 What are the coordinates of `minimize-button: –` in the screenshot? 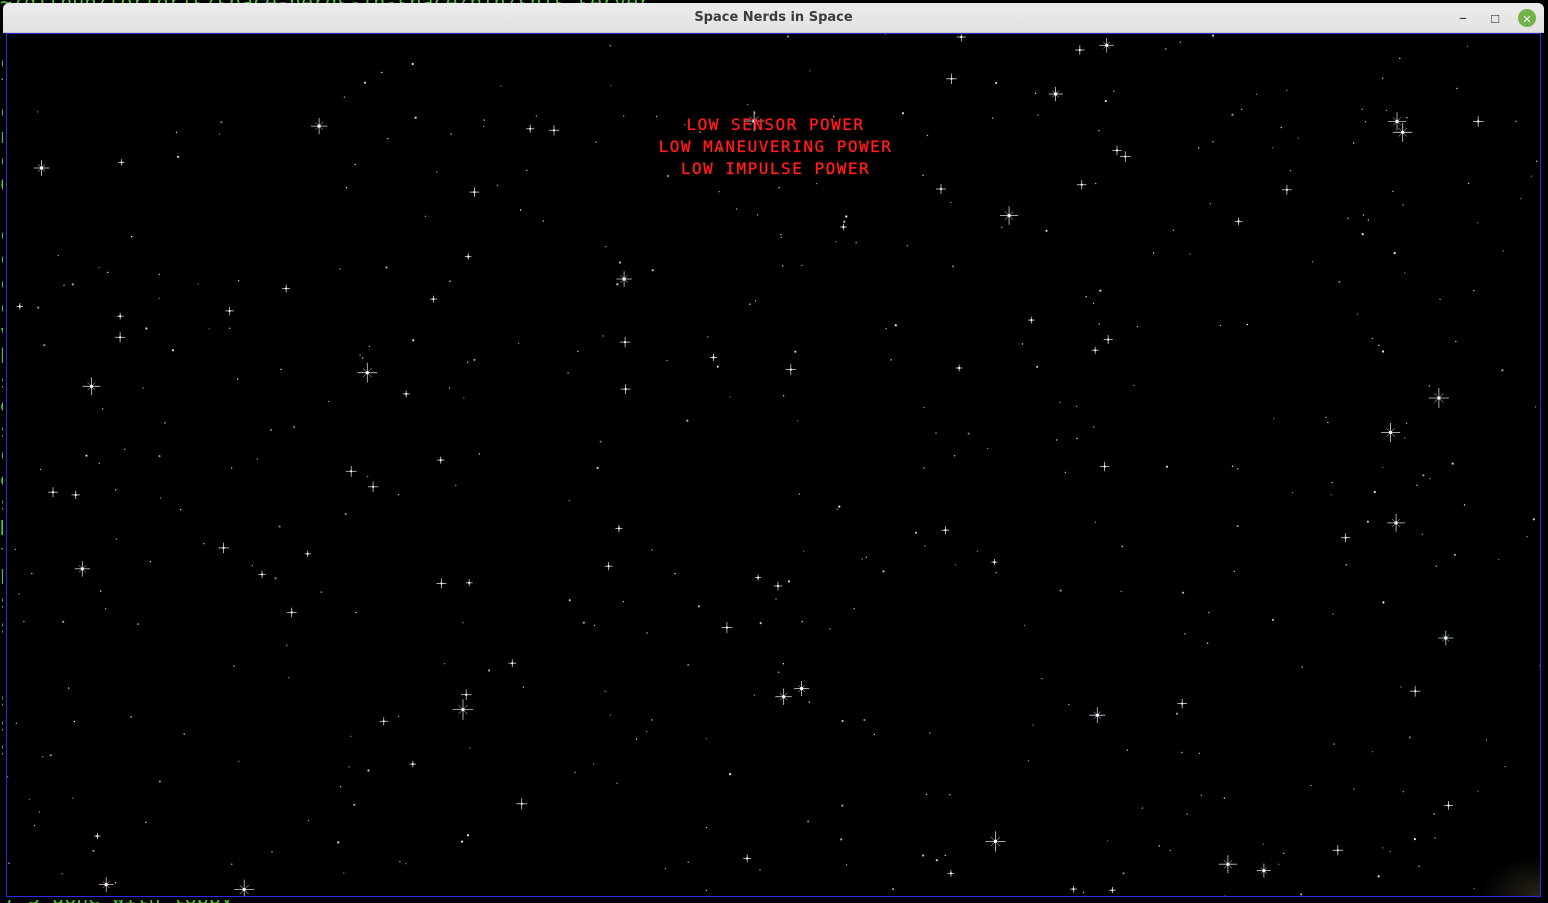 It's located at (1463, 18).